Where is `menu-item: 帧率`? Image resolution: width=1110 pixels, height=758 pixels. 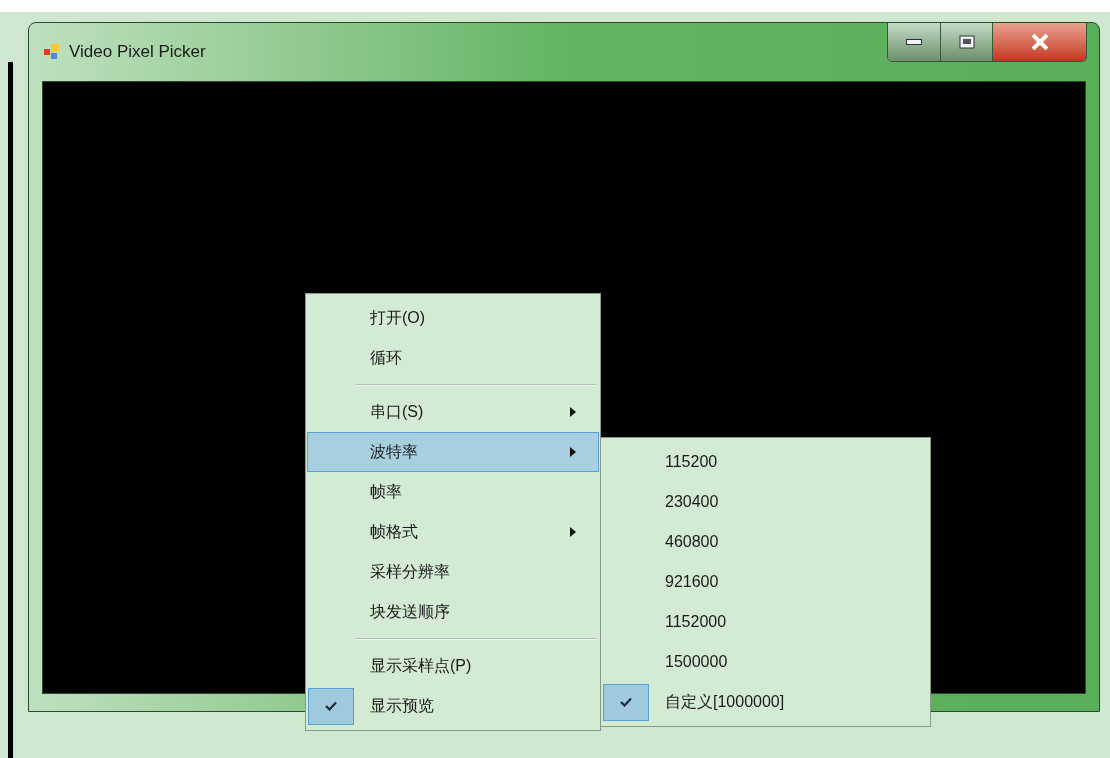 menu-item: 帧率 is located at coordinates (453, 492).